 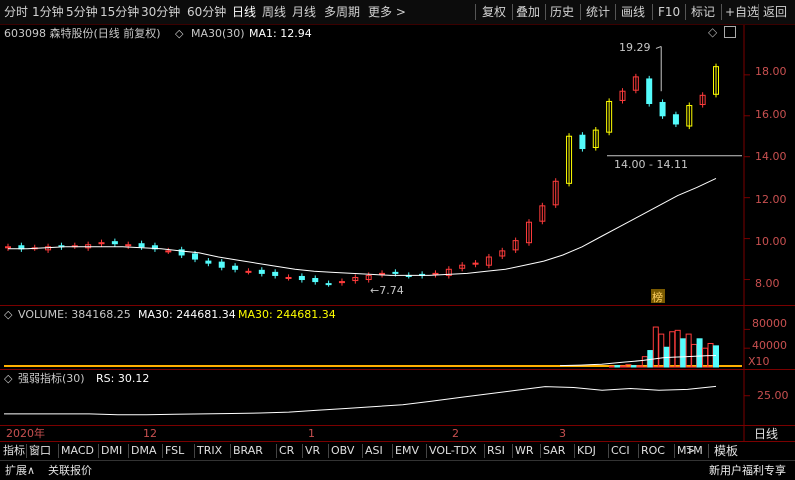 What do you see at coordinates (726, 451) in the screenshot?
I see `template-button: 模板` at bounding box center [726, 451].